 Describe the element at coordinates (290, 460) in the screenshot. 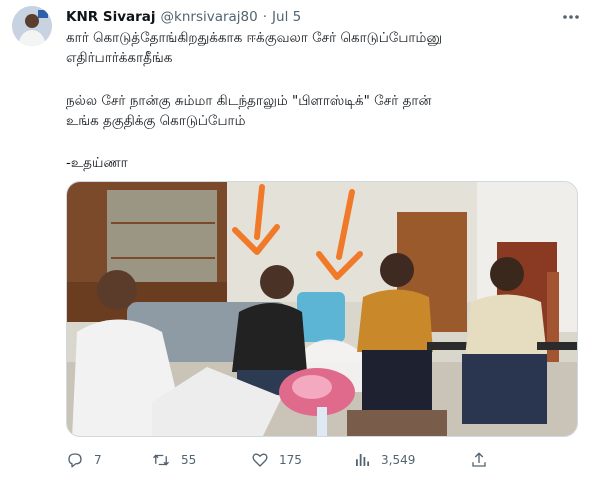

I see `like-count: 175` at that location.